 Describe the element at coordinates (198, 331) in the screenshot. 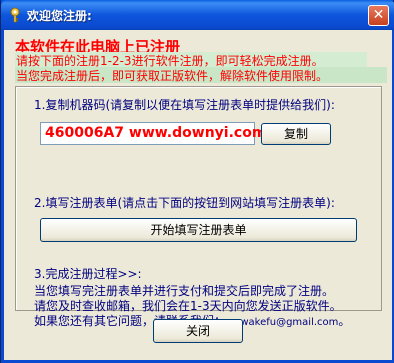

I see `close-button: 关闭` at that location.